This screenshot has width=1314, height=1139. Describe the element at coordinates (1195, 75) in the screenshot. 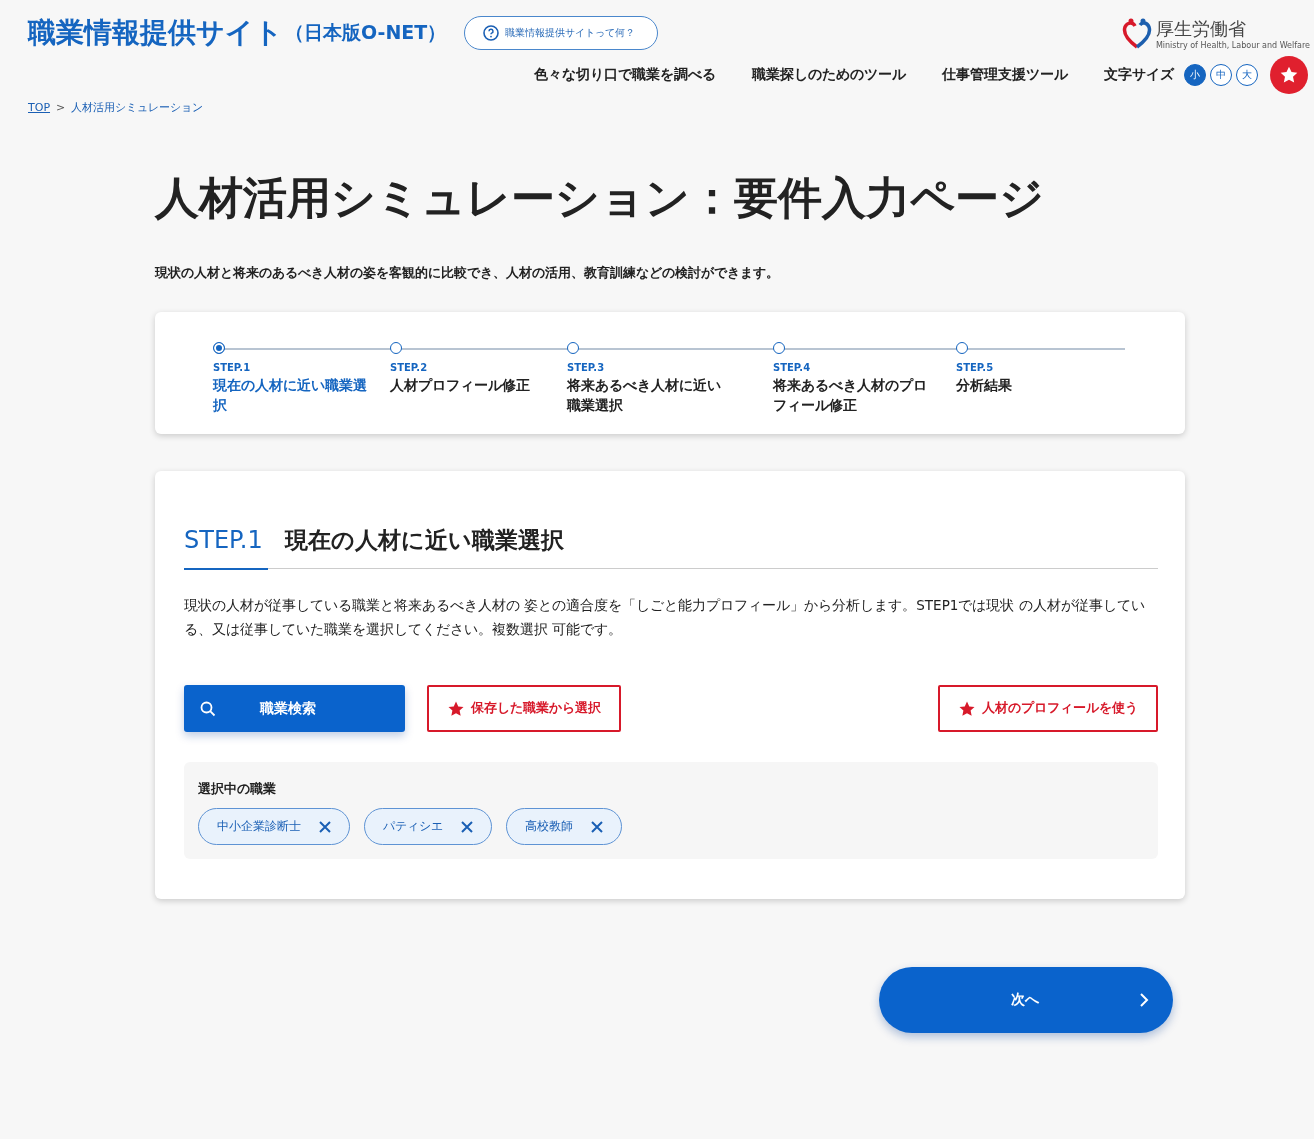

I see `font-size-button: 小` at that location.